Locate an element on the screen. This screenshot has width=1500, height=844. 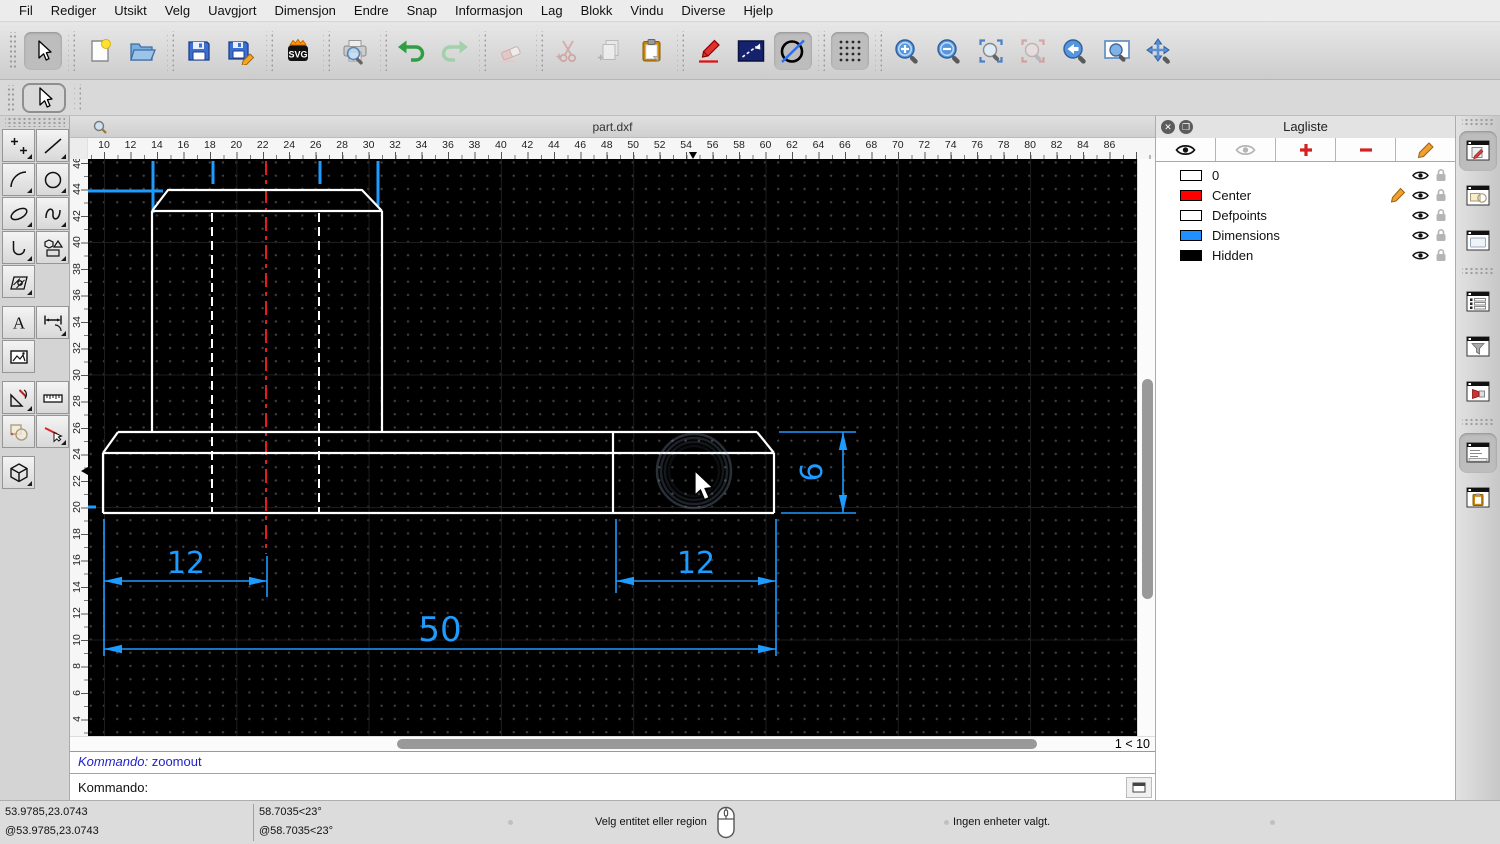
dimension-tool-button is located at coordinates (52, 322).